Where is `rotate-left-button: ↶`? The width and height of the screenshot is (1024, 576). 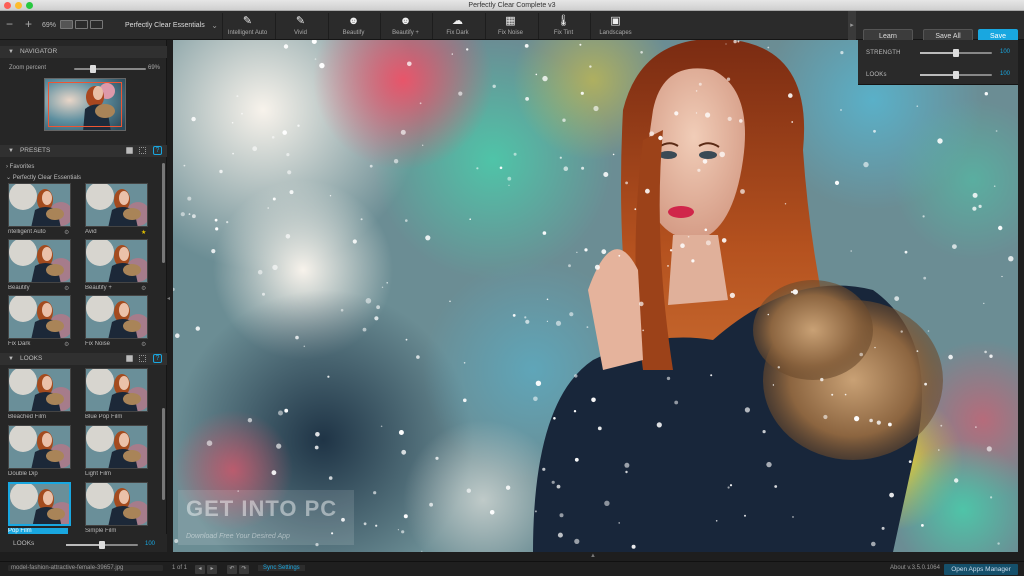
rotate-left-button: ↶ is located at coordinates (232, 569).